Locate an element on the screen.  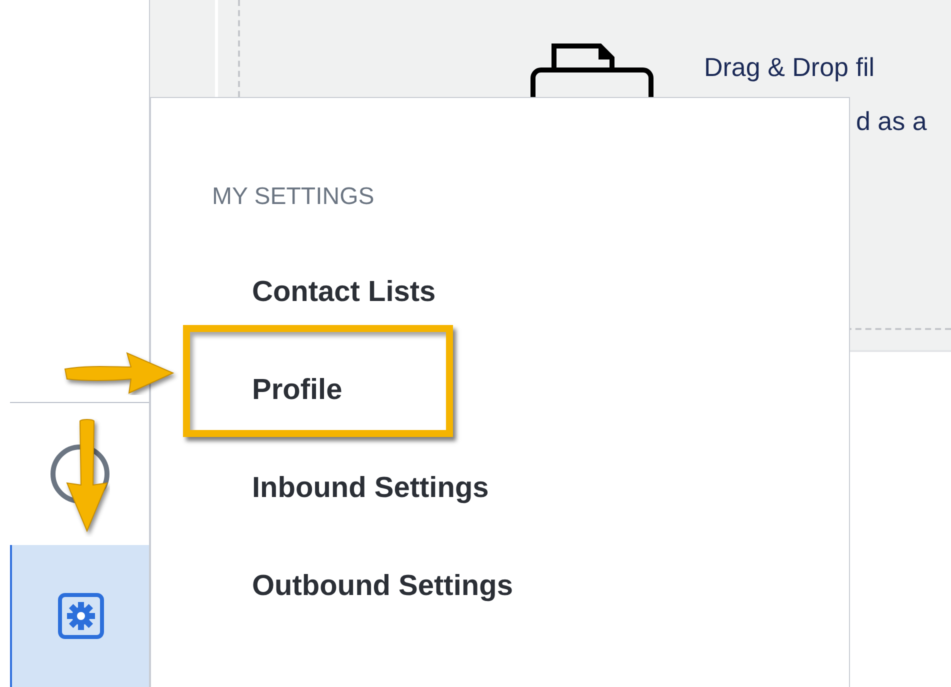
menu-heading: MY SETTINGS is located at coordinates (293, 197).